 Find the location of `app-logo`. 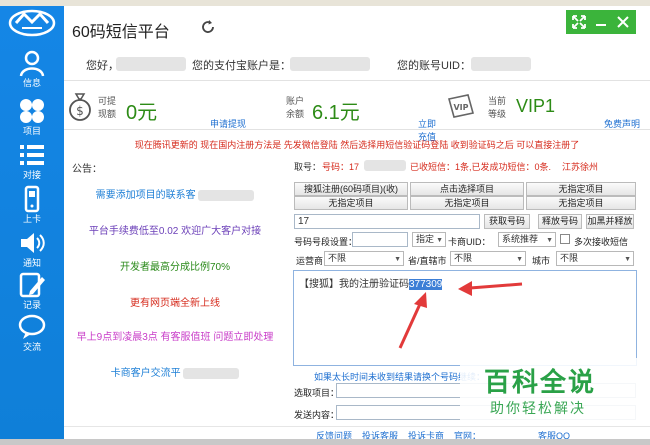

app-logo is located at coordinates (32, 23).